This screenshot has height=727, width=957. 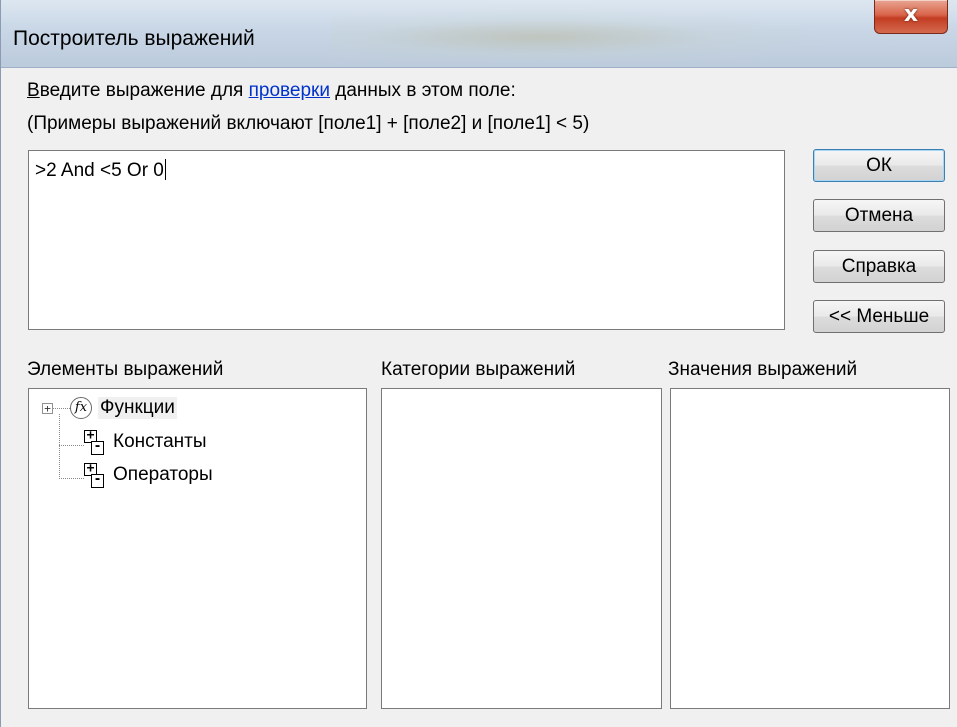 What do you see at coordinates (521, 548) in the screenshot?
I see `expression-categories-list` at bounding box center [521, 548].